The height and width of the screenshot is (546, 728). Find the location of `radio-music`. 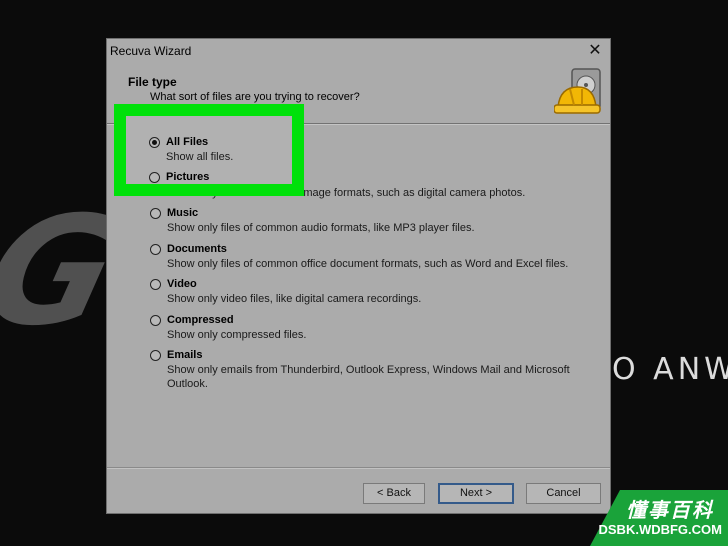

radio-music is located at coordinates (155, 213).